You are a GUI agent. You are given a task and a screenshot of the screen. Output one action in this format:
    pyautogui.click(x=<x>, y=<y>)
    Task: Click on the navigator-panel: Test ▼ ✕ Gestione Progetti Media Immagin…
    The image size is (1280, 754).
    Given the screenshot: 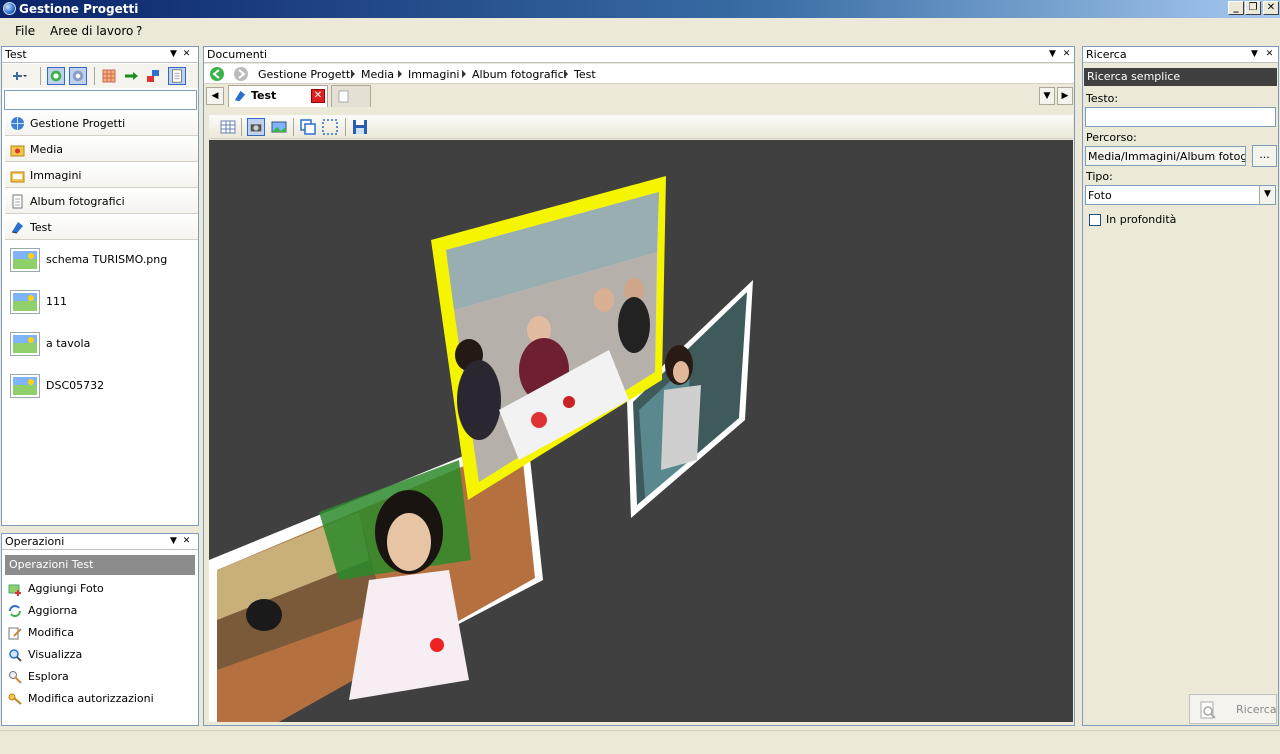 What is the action you would take?
    pyautogui.click(x=100, y=286)
    